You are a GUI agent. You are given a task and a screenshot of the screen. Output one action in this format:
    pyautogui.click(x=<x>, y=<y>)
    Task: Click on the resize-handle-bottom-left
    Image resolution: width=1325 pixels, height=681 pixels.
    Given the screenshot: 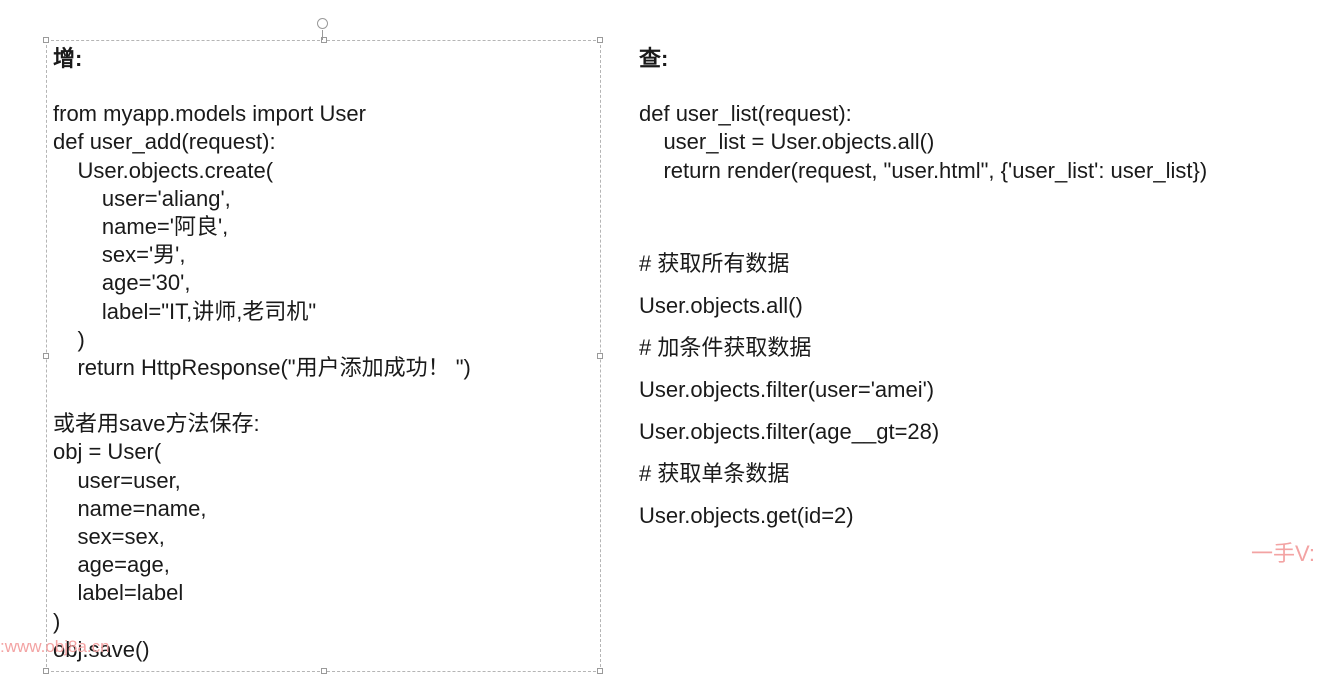 What is the action you would take?
    pyautogui.click(x=46, y=671)
    